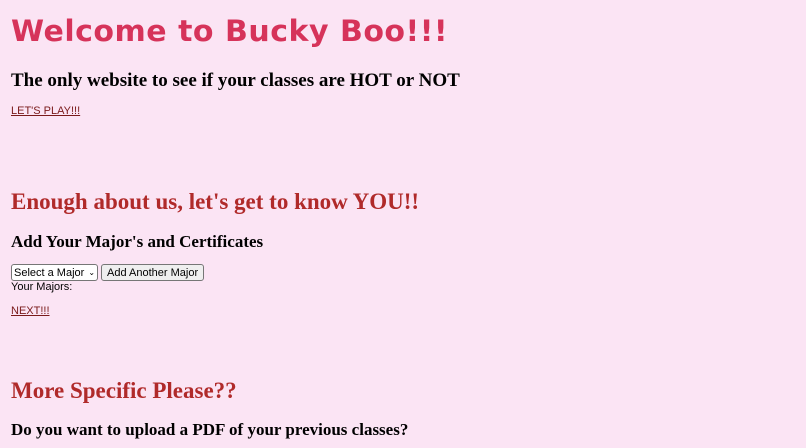 This screenshot has height=448, width=806. What do you see at coordinates (215, 201) in the screenshot?
I see `majors-section-title: Enough about us, let's get to know YOU!!` at bounding box center [215, 201].